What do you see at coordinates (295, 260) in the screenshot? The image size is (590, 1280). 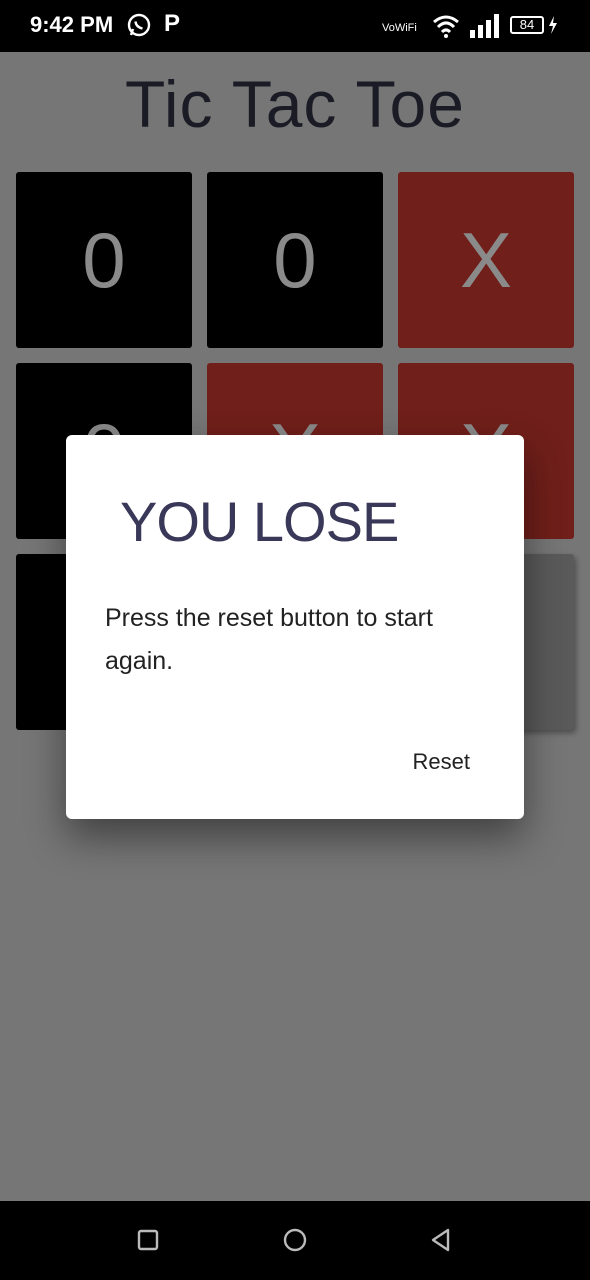 I see `board-cell-2: 0` at bounding box center [295, 260].